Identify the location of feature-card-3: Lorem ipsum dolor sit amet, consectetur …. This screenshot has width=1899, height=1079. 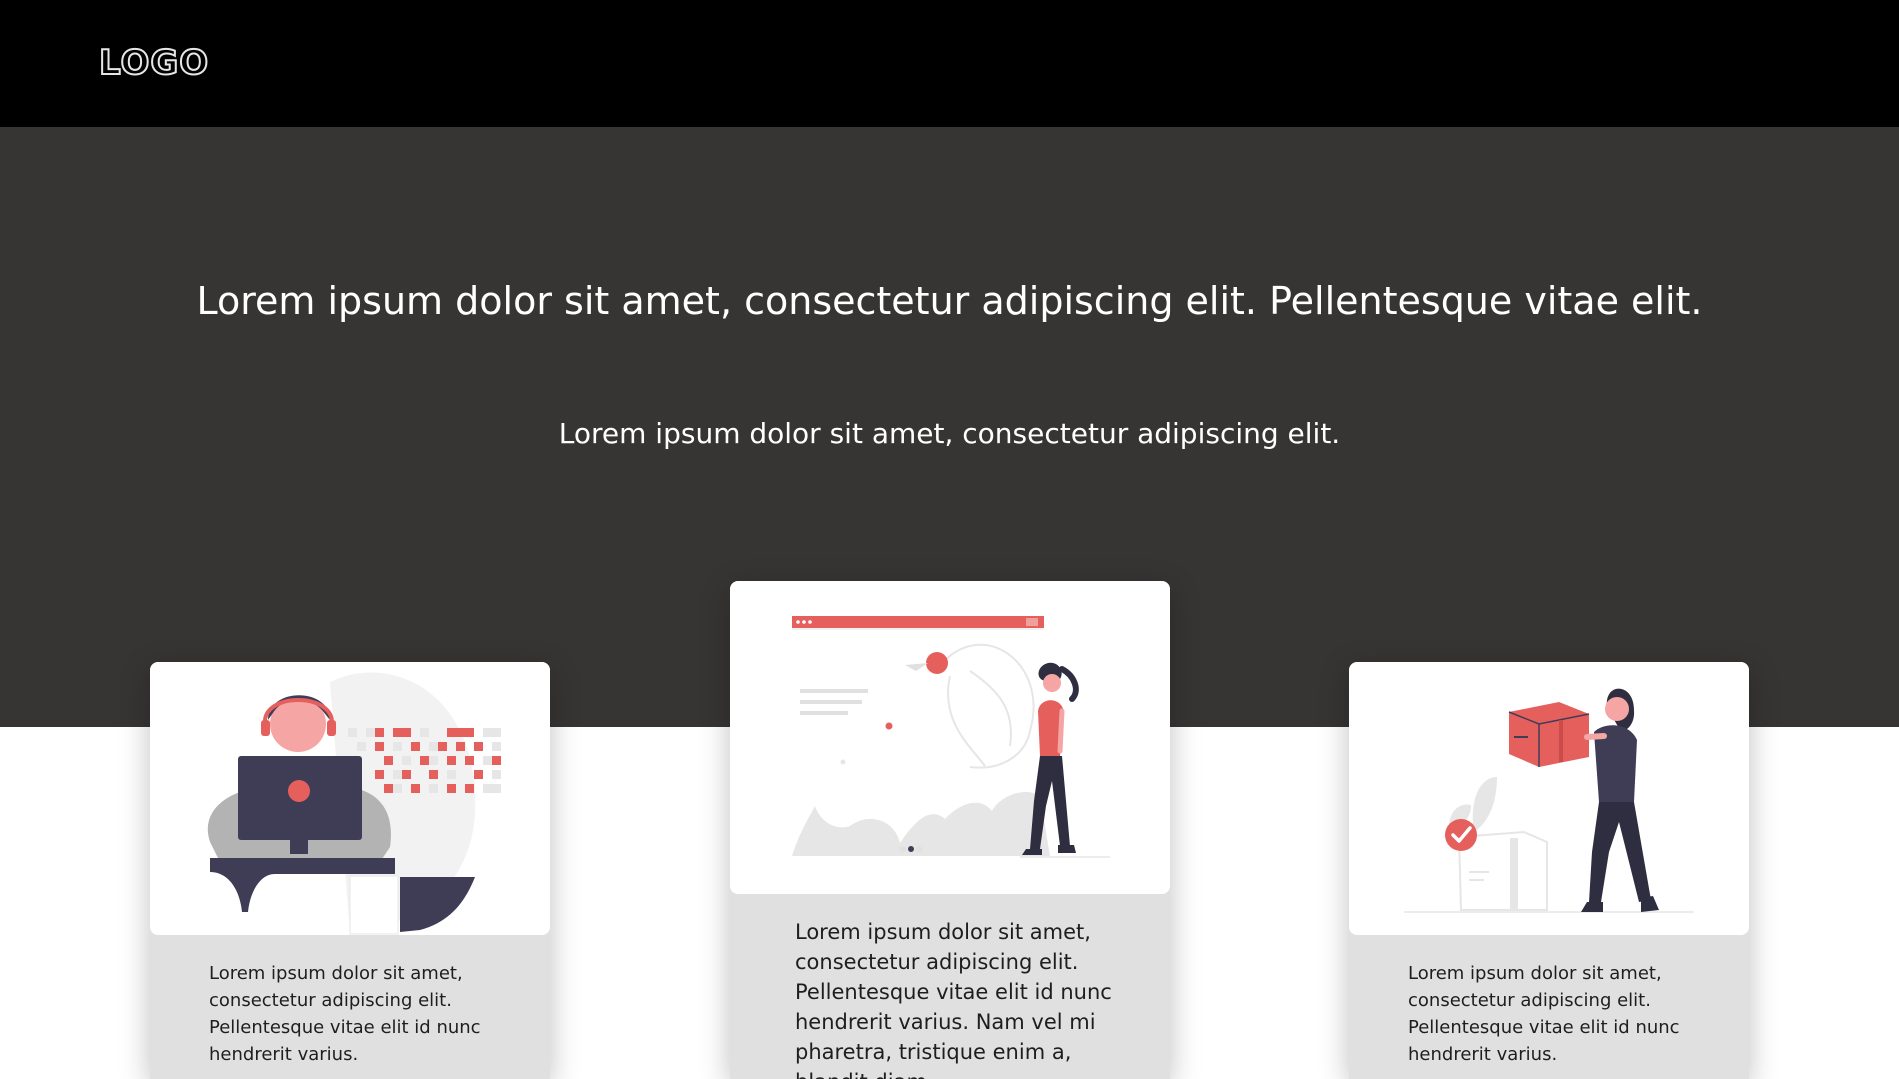
(1549, 870).